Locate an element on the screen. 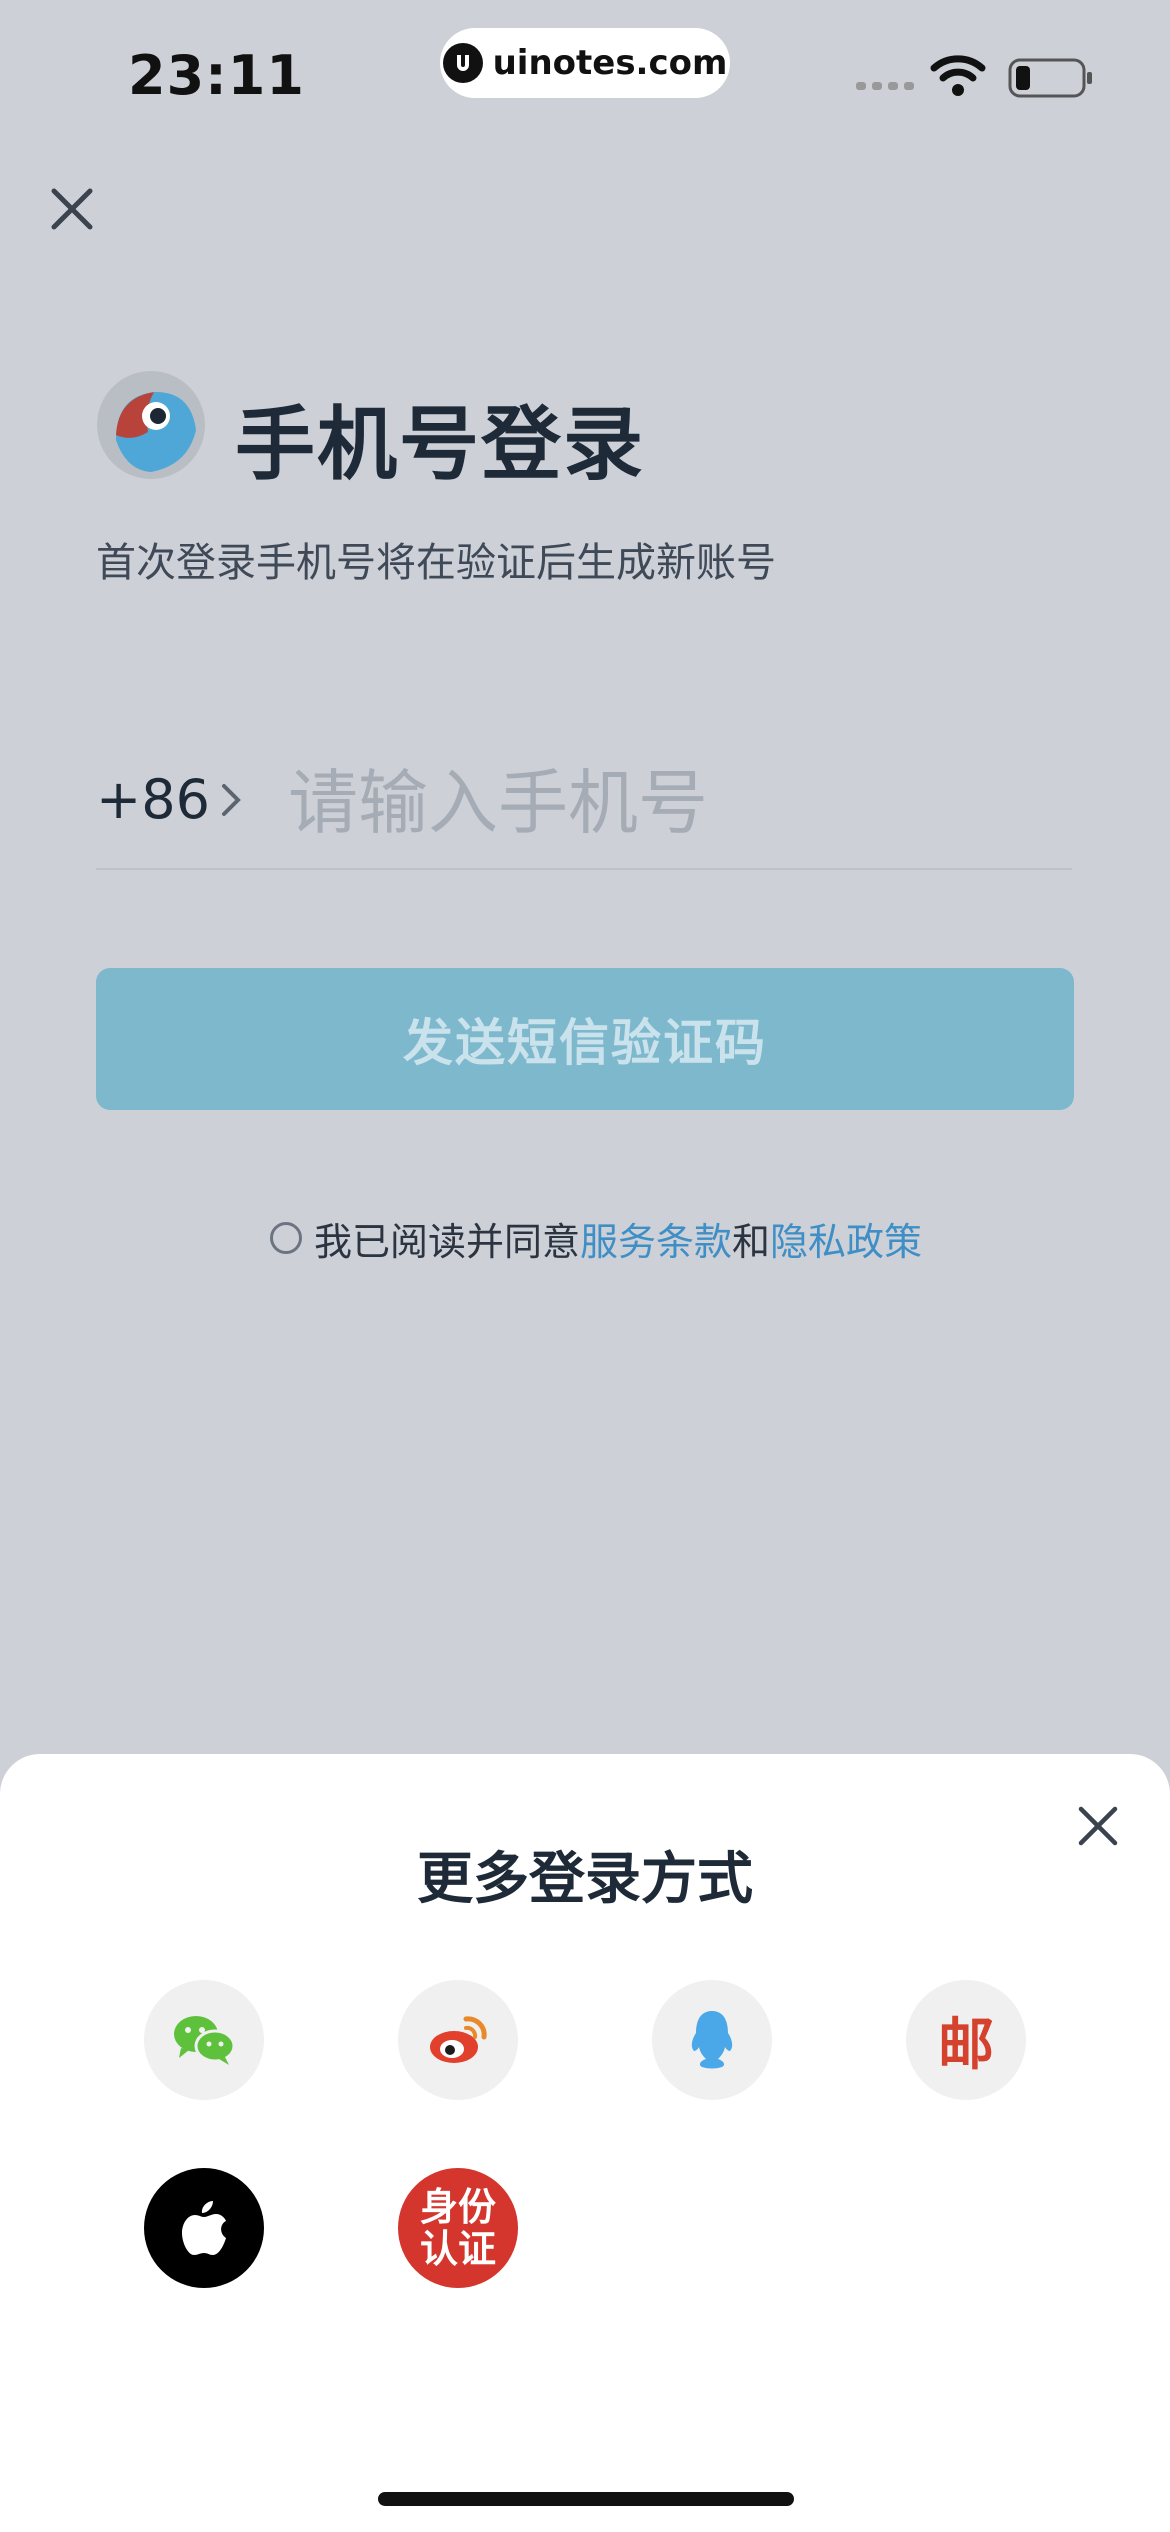 The height and width of the screenshot is (2532, 1170). home-indicator is located at coordinates (586, 2499).